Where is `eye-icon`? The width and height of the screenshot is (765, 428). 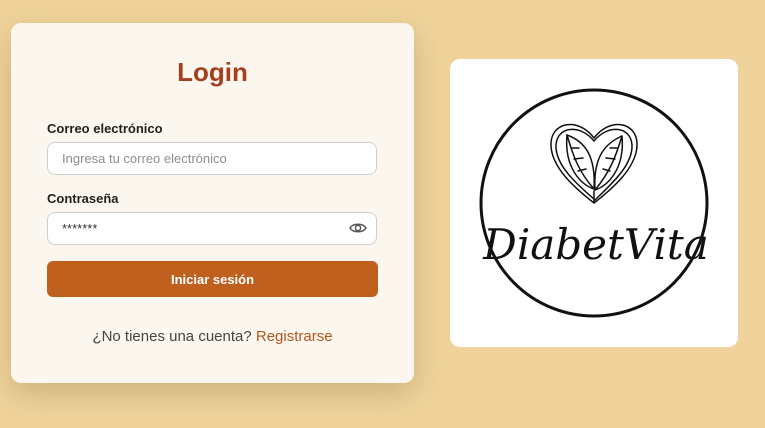 eye-icon is located at coordinates (358, 228).